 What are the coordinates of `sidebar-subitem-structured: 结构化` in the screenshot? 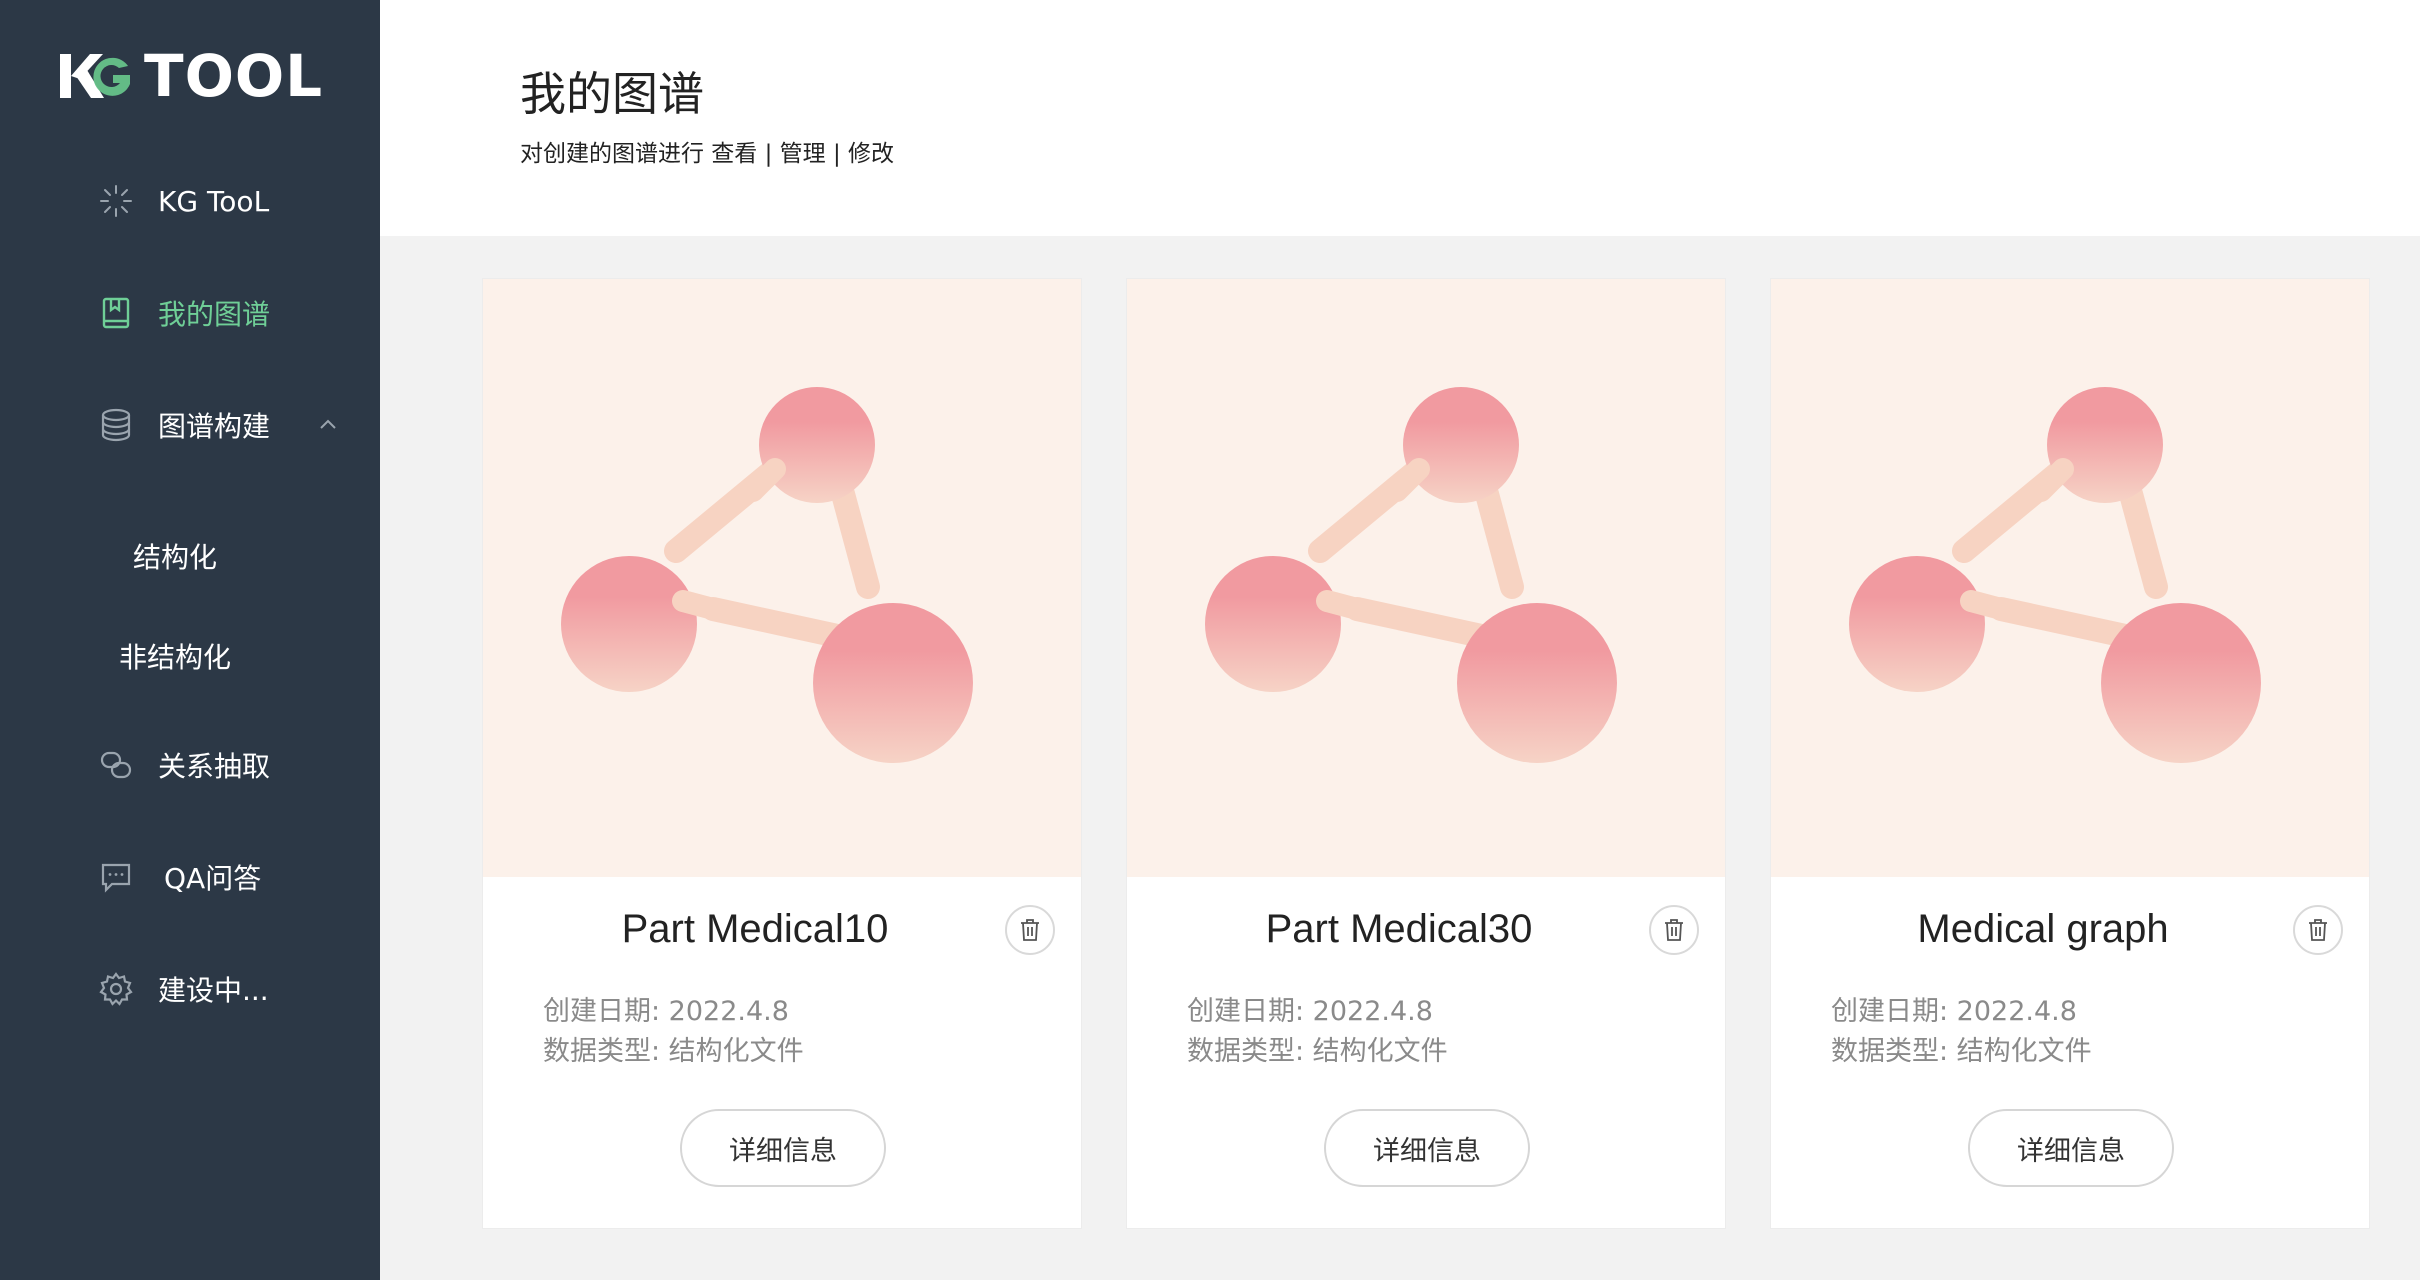 It's located at (190, 556).